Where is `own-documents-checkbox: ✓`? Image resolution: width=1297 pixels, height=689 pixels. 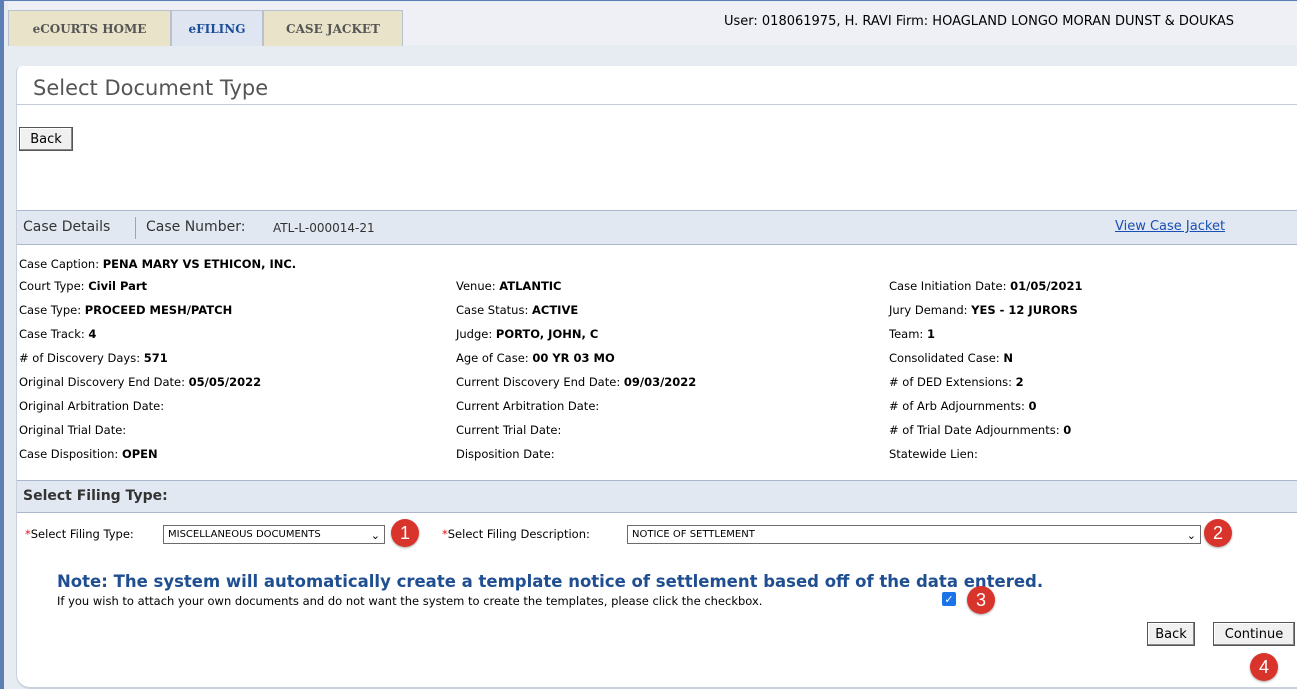 own-documents-checkbox: ✓ is located at coordinates (949, 599).